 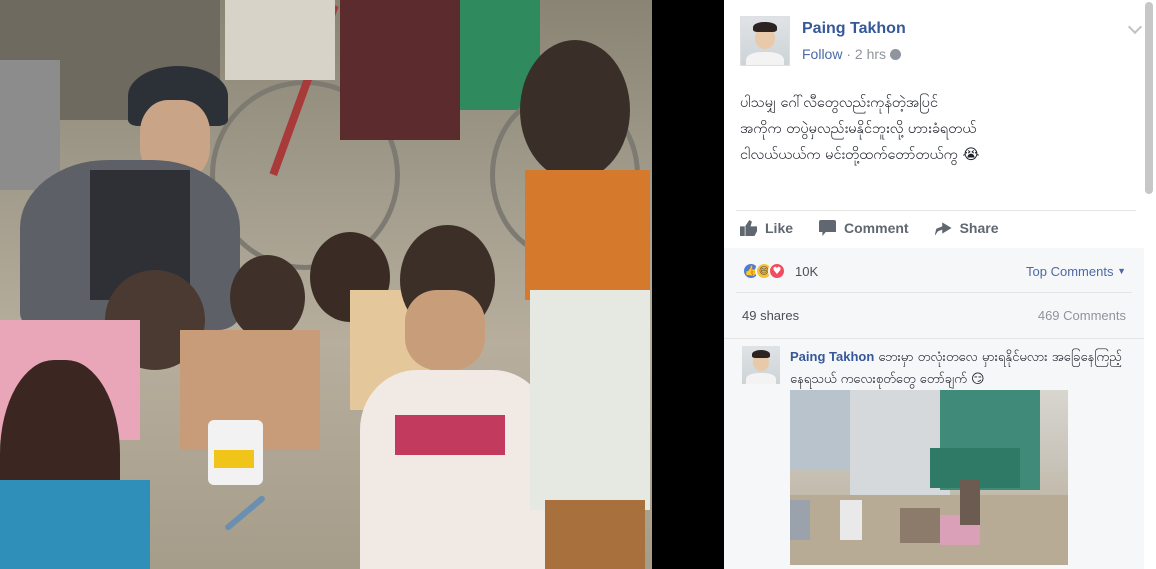 What do you see at coordinates (1082, 315) in the screenshot?
I see `comments-count: 469 Comments` at bounding box center [1082, 315].